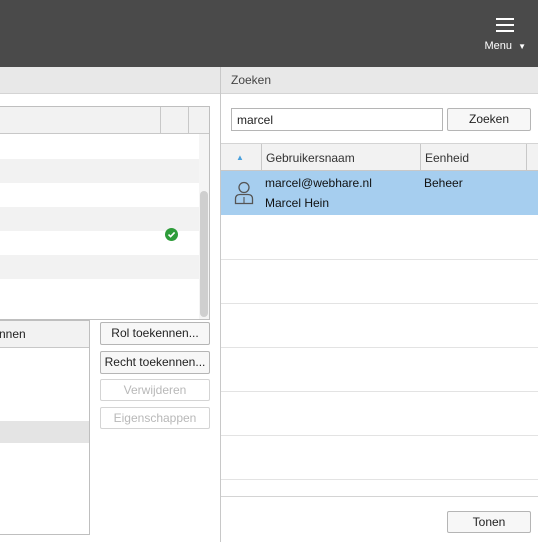 The width and height of the screenshot is (538, 542). I want to click on sort-ascending-icon: ▲, so click(240, 157).